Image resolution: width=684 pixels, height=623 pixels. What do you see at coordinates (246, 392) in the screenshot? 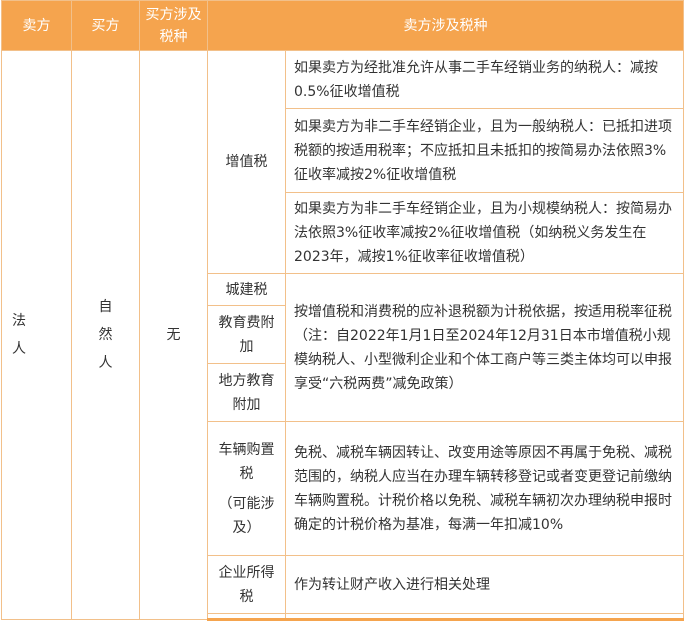
I see `local-edu-surcharge-label: 地方教育附加` at bounding box center [246, 392].